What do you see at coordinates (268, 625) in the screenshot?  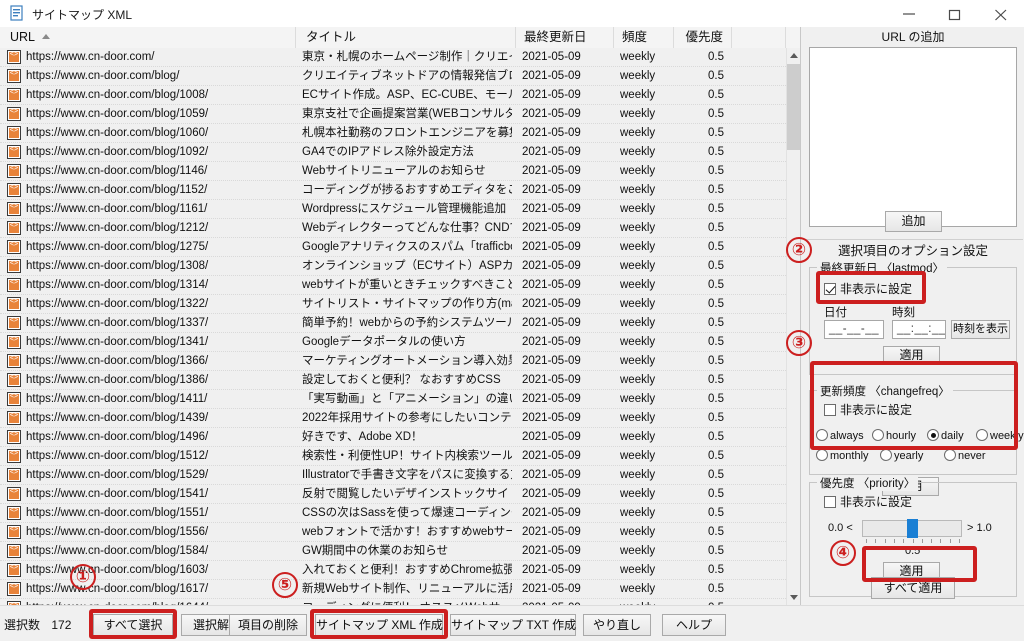 I see `delete-item-button: 項目の削除` at bounding box center [268, 625].